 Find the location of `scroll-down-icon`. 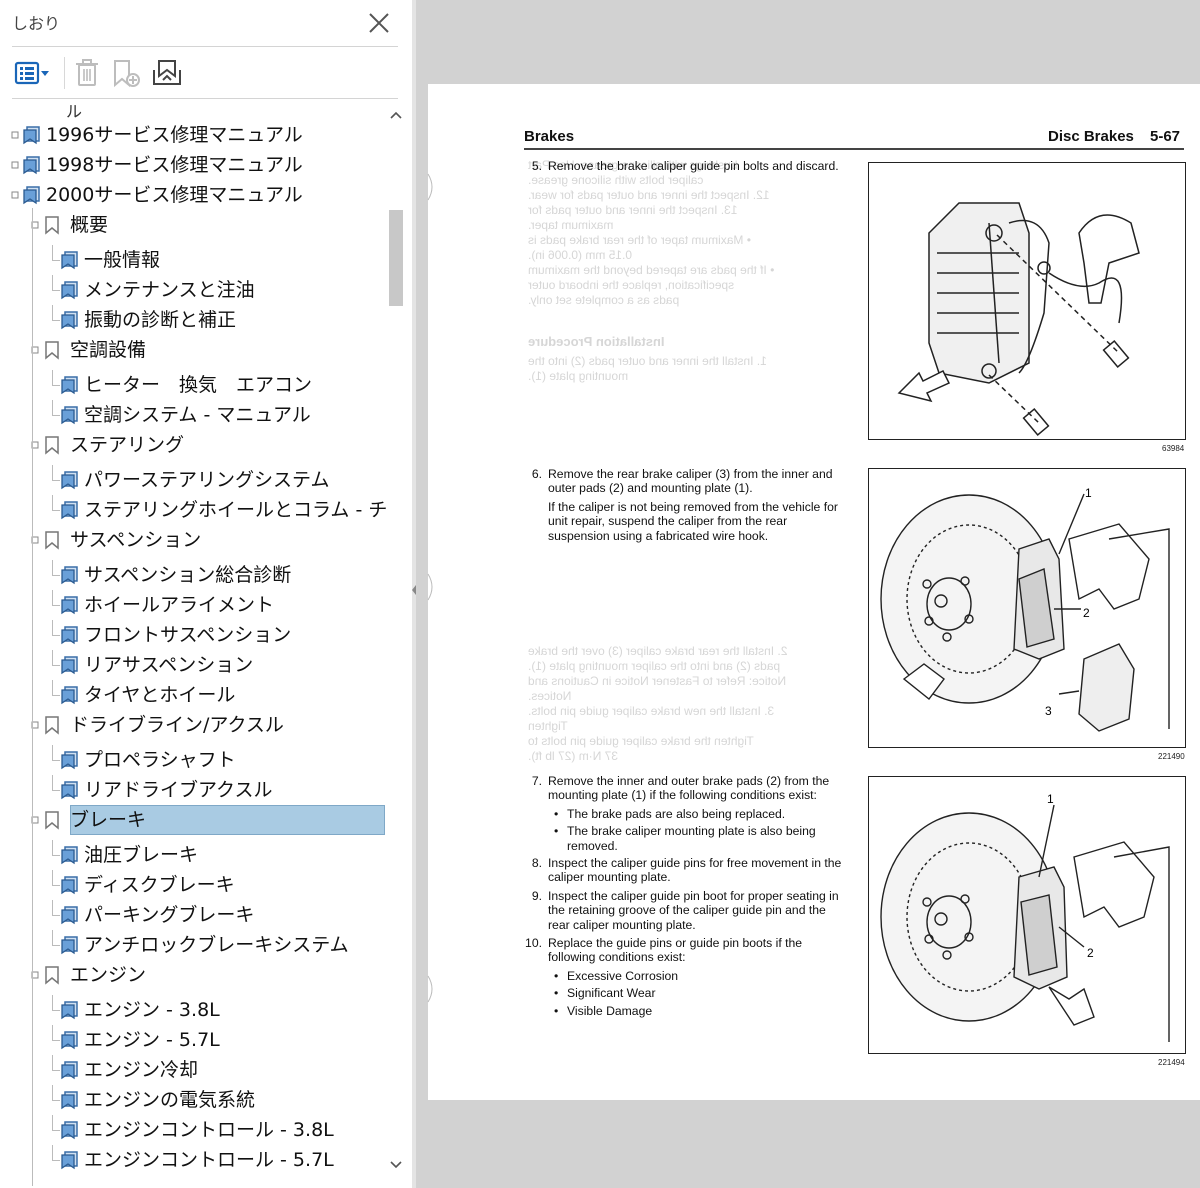

scroll-down-icon is located at coordinates (396, 1165).